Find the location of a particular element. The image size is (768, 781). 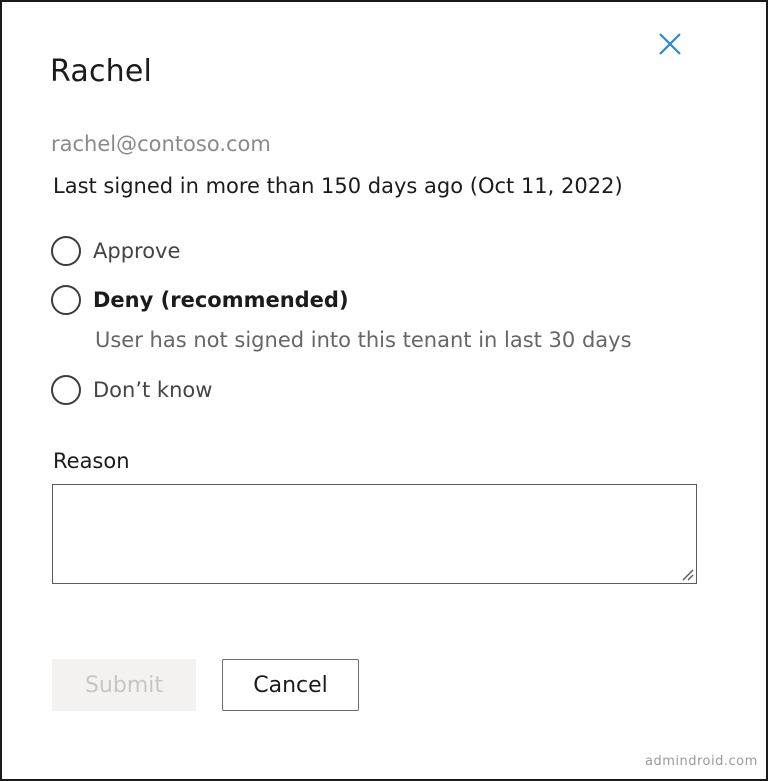

resize-grip-icon is located at coordinates (687, 574).